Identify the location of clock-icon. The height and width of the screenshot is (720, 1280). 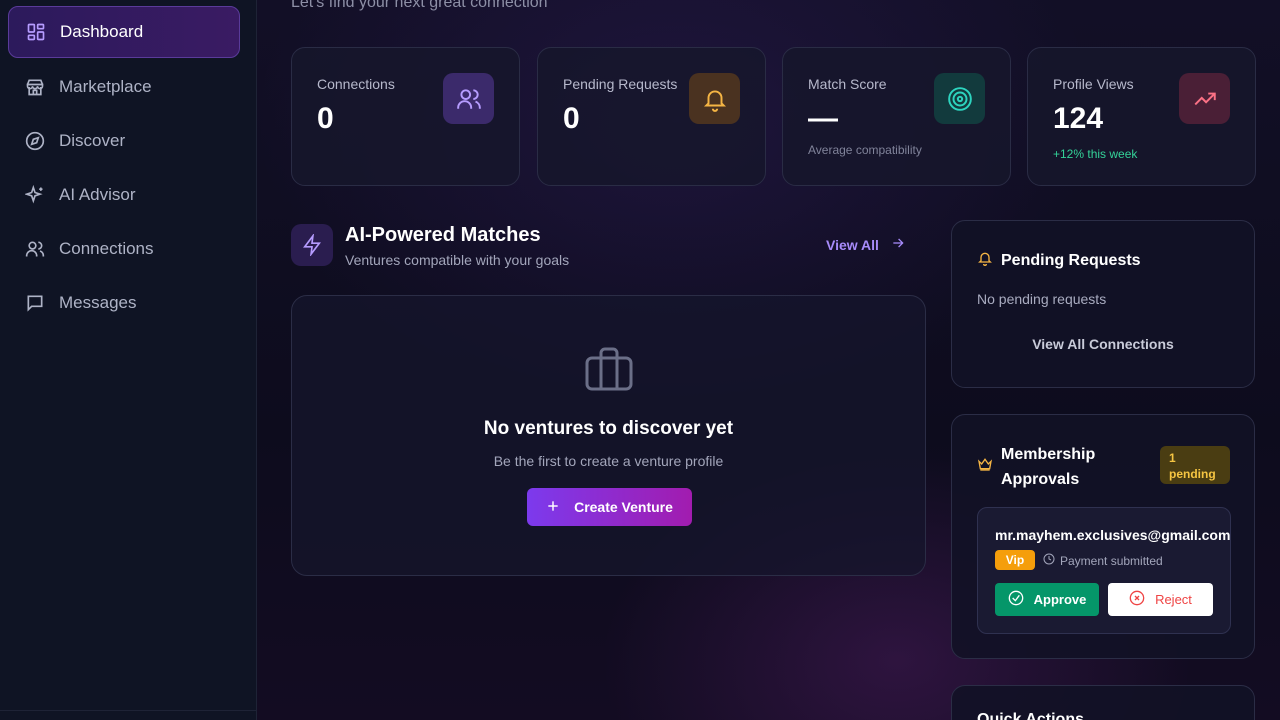
(1049, 560).